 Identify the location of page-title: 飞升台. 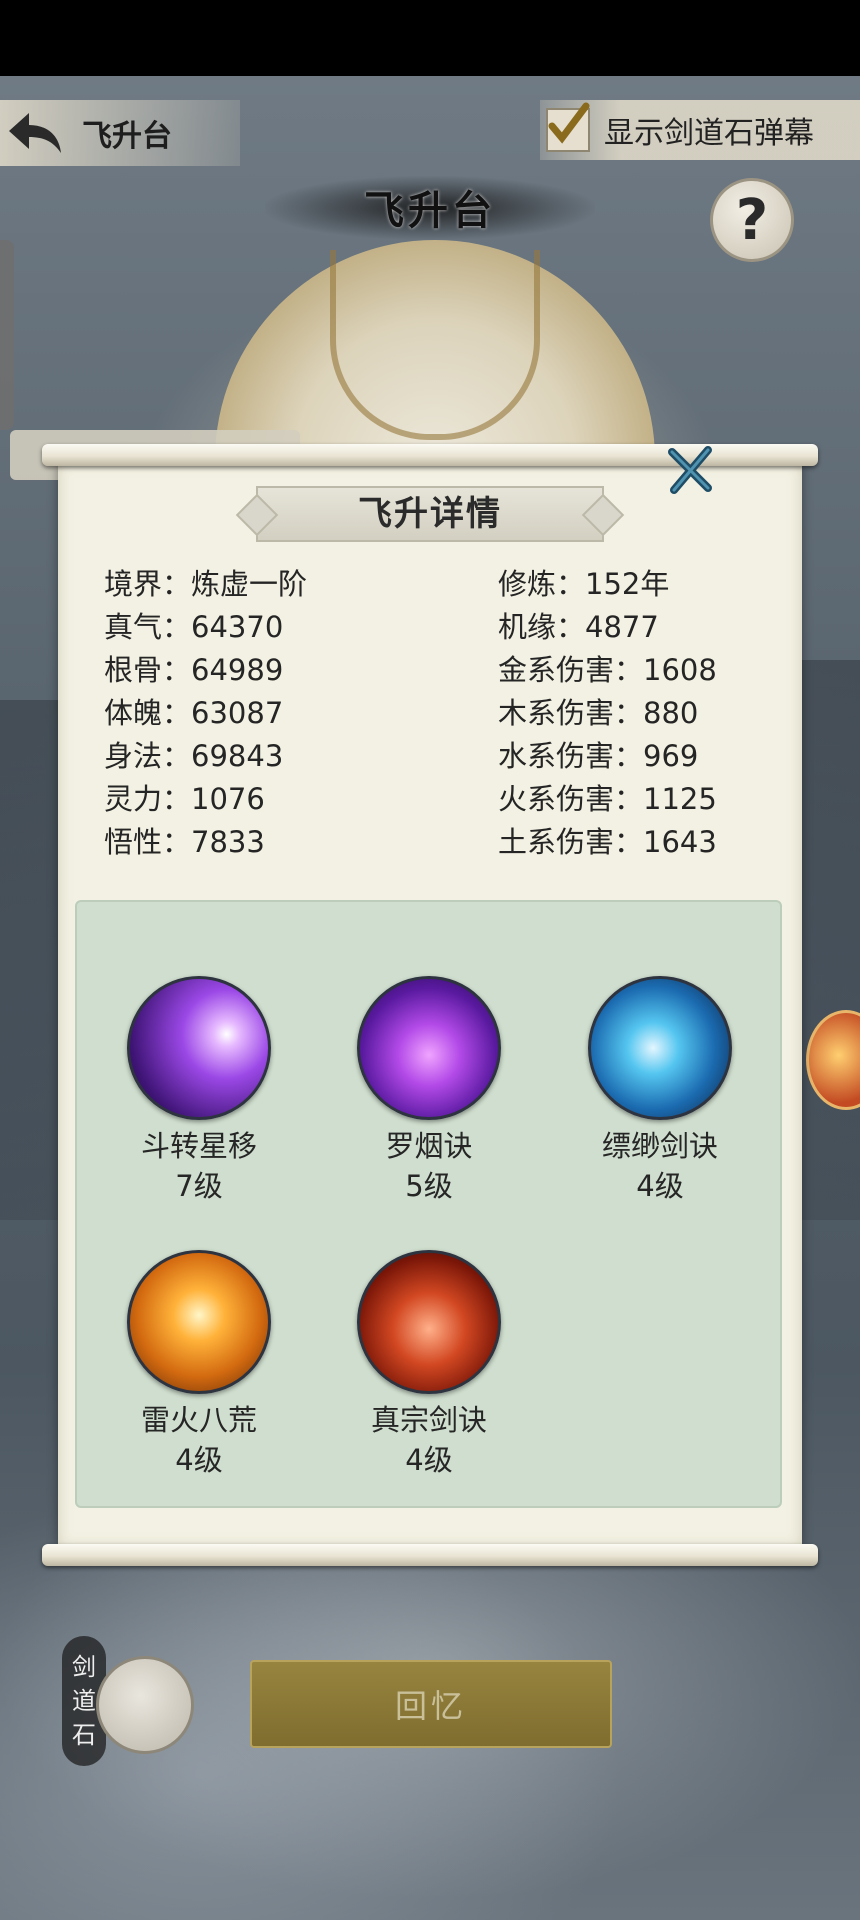
(430, 210).